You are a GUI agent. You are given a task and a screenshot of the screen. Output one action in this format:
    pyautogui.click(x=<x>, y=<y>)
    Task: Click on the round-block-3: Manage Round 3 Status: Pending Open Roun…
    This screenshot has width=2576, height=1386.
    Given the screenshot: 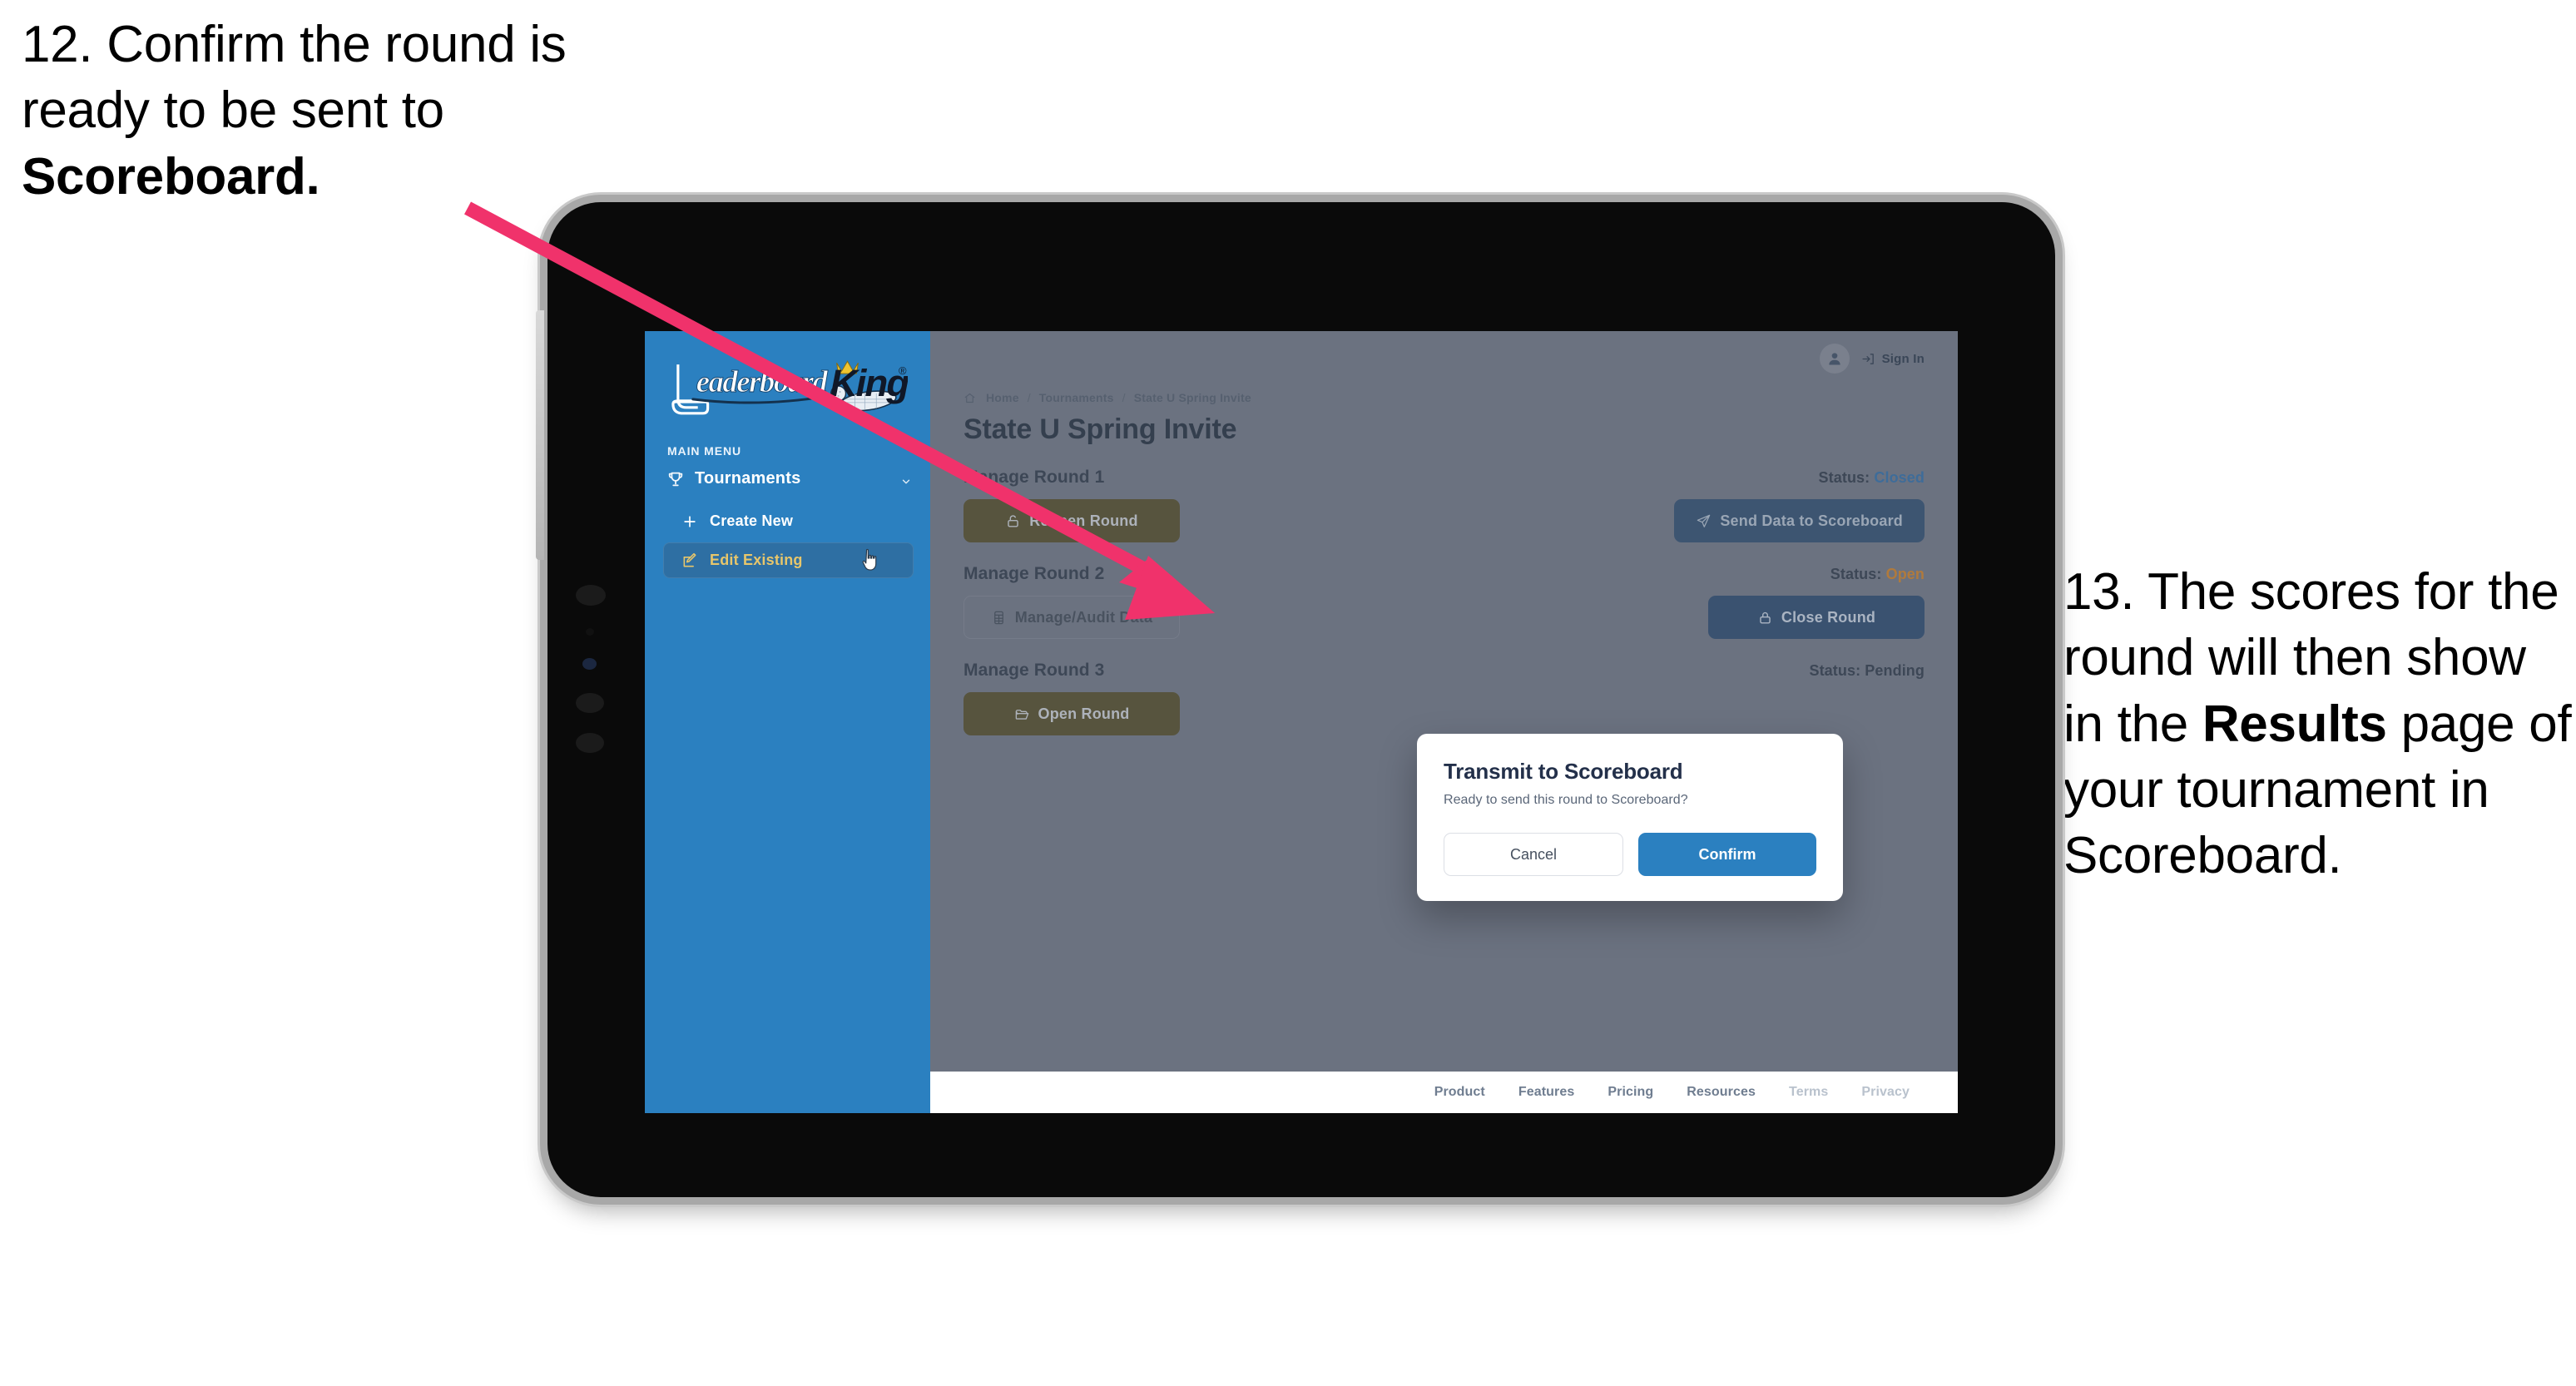 What is the action you would take?
    pyautogui.click(x=1445, y=698)
    